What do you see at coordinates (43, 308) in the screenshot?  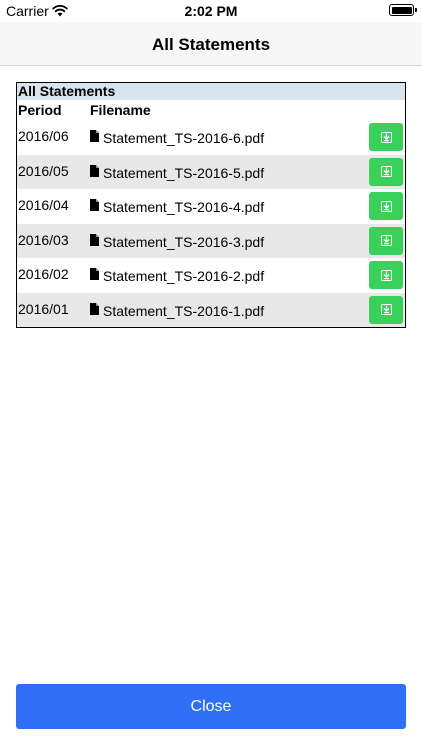 I see `row-period: 2016/01` at bounding box center [43, 308].